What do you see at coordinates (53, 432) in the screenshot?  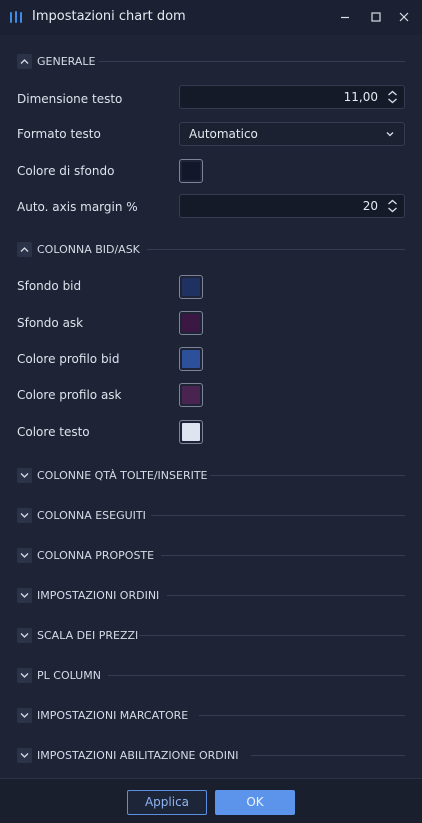 I see `colore-testo-label: Colore testo` at bounding box center [53, 432].